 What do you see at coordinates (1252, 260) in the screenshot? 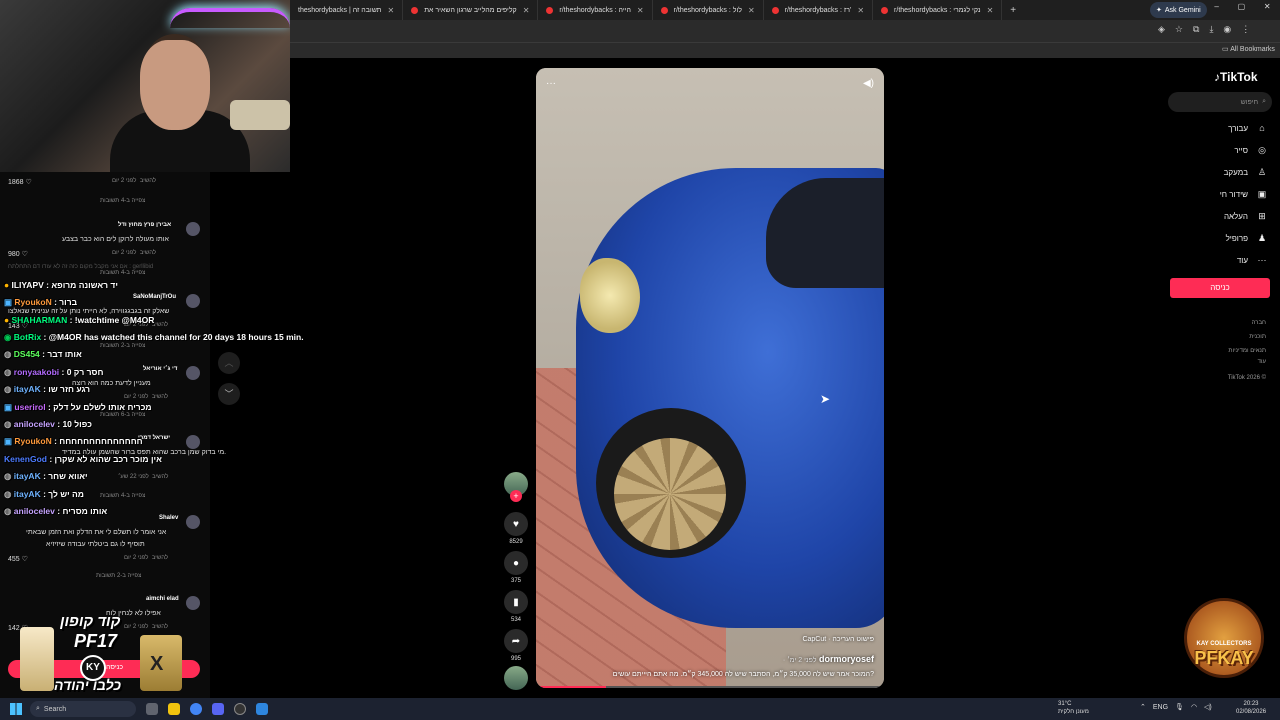
I see `nav-more: ··· עוד` at bounding box center [1252, 260].